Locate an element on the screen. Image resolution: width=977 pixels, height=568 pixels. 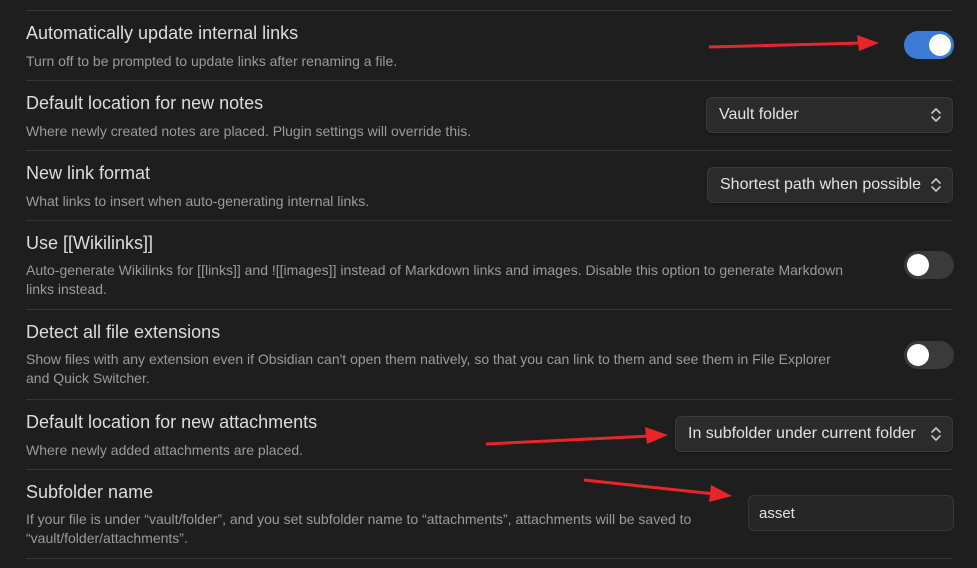
dropdown-value: In subfolder under current folder is located at coordinates (802, 433).